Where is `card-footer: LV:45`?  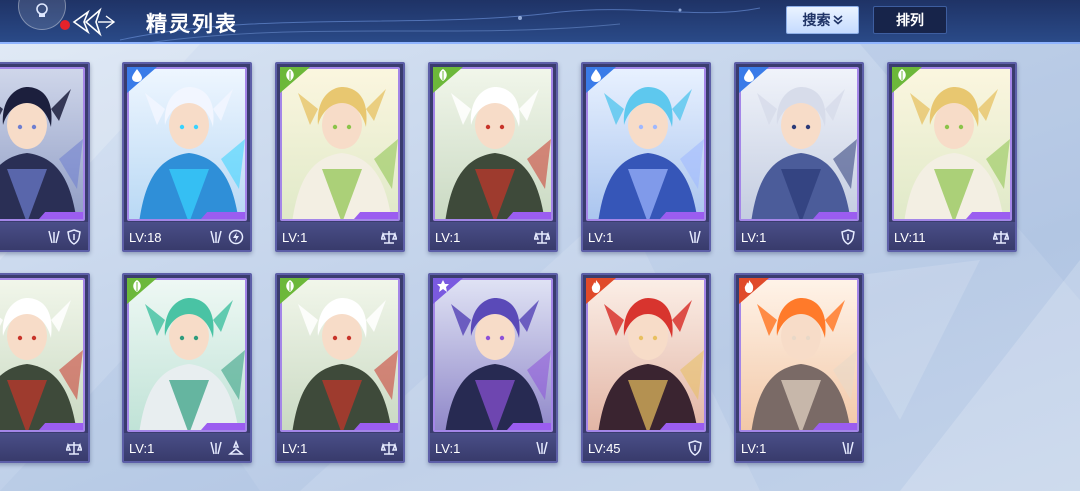
card-footer: LV:45 is located at coordinates (646, 447).